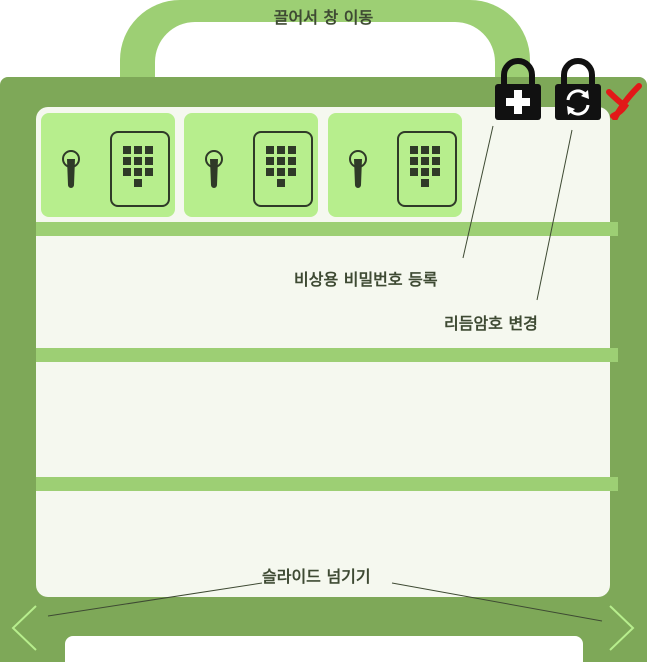  What do you see at coordinates (578, 90) in the screenshot?
I see `lock-refresh-icon` at bounding box center [578, 90].